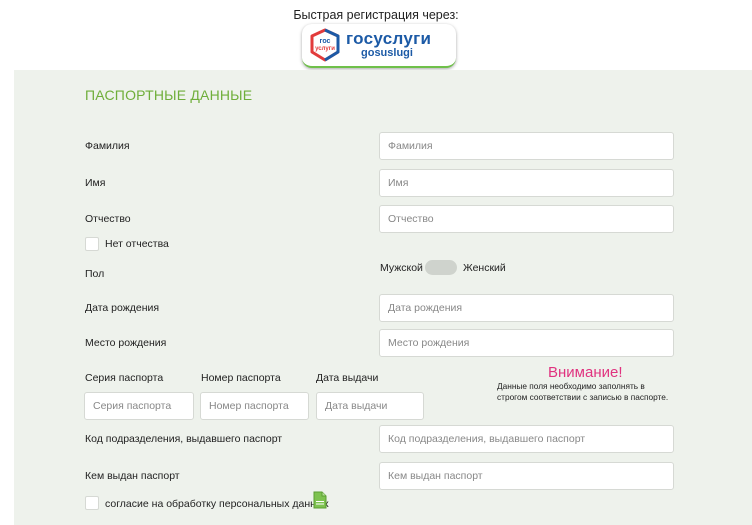 This screenshot has width=752, height=525. Describe the element at coordinates (254, 406) in the screenshot. I see `passport-number-input` at that location.